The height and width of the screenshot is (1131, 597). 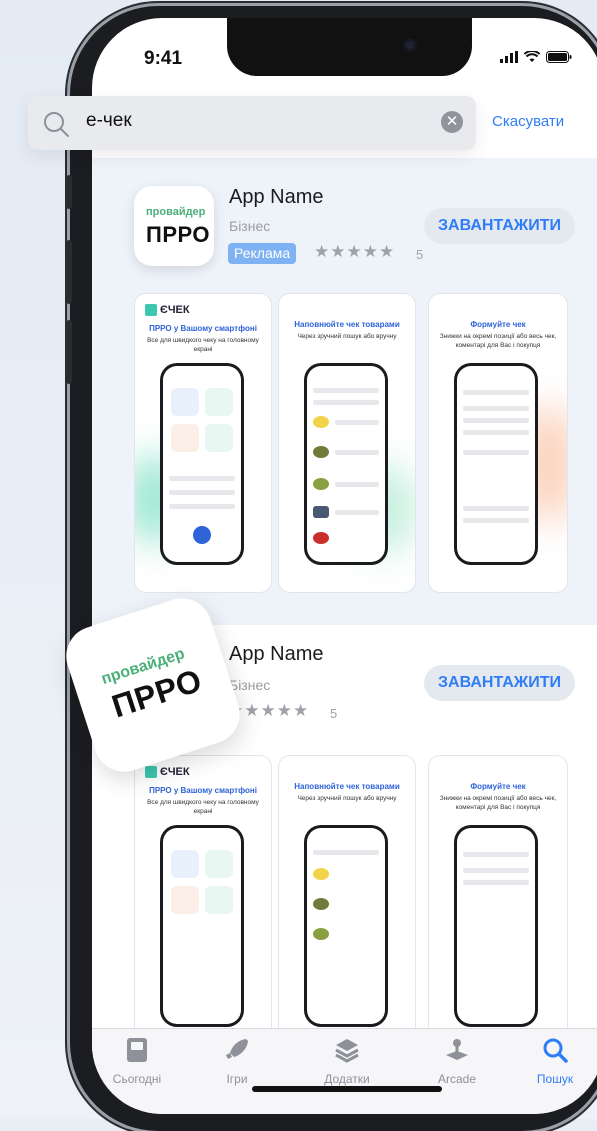 I want to click on tab-label: Arcade, so click(x=457, y=1079).